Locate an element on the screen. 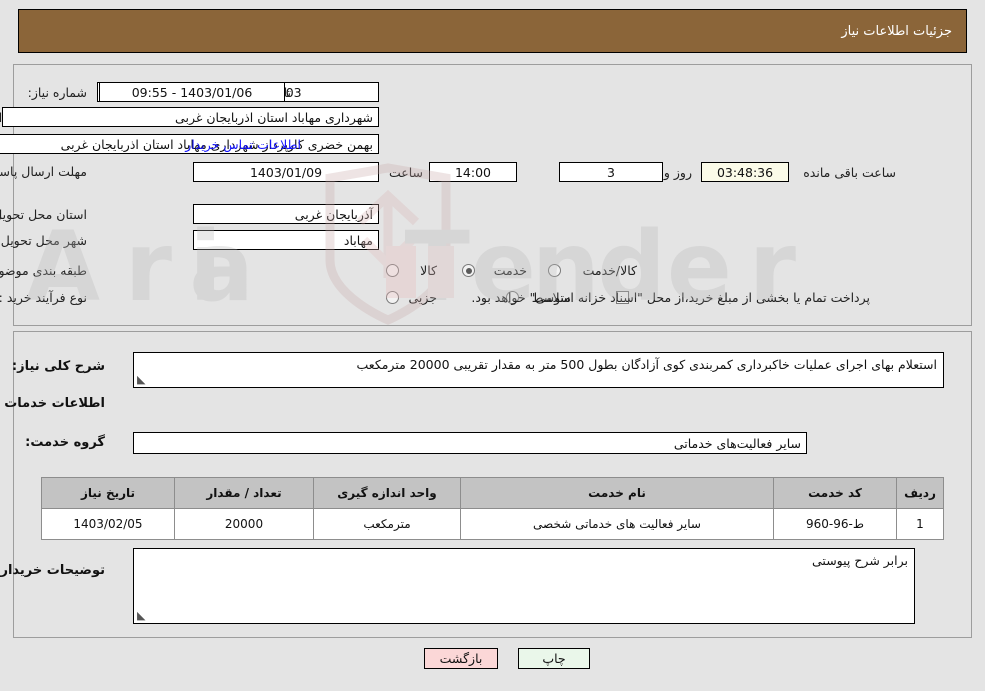 Image resolution: width=985 pixels, height=691 pixels. cell-unit: مترمکعب is located at coordinates (387, 524).